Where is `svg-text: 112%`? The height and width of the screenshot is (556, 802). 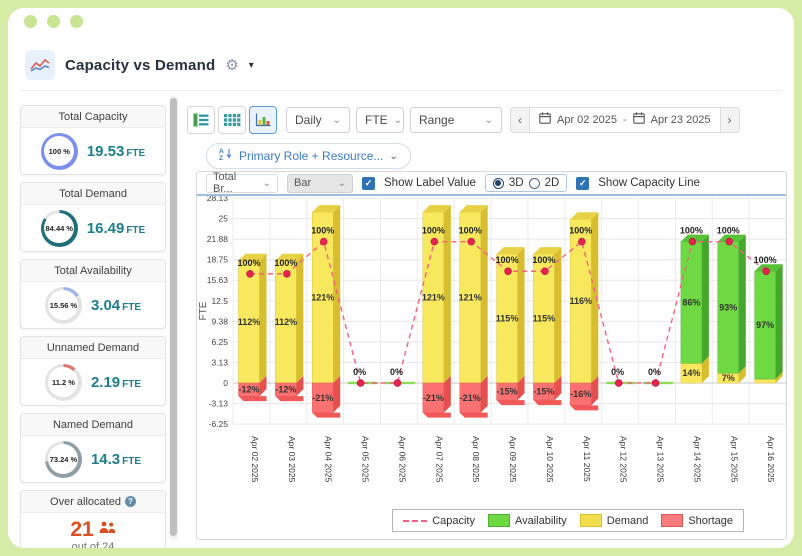
svg-text: 112% is located at coordinates (286, 322).